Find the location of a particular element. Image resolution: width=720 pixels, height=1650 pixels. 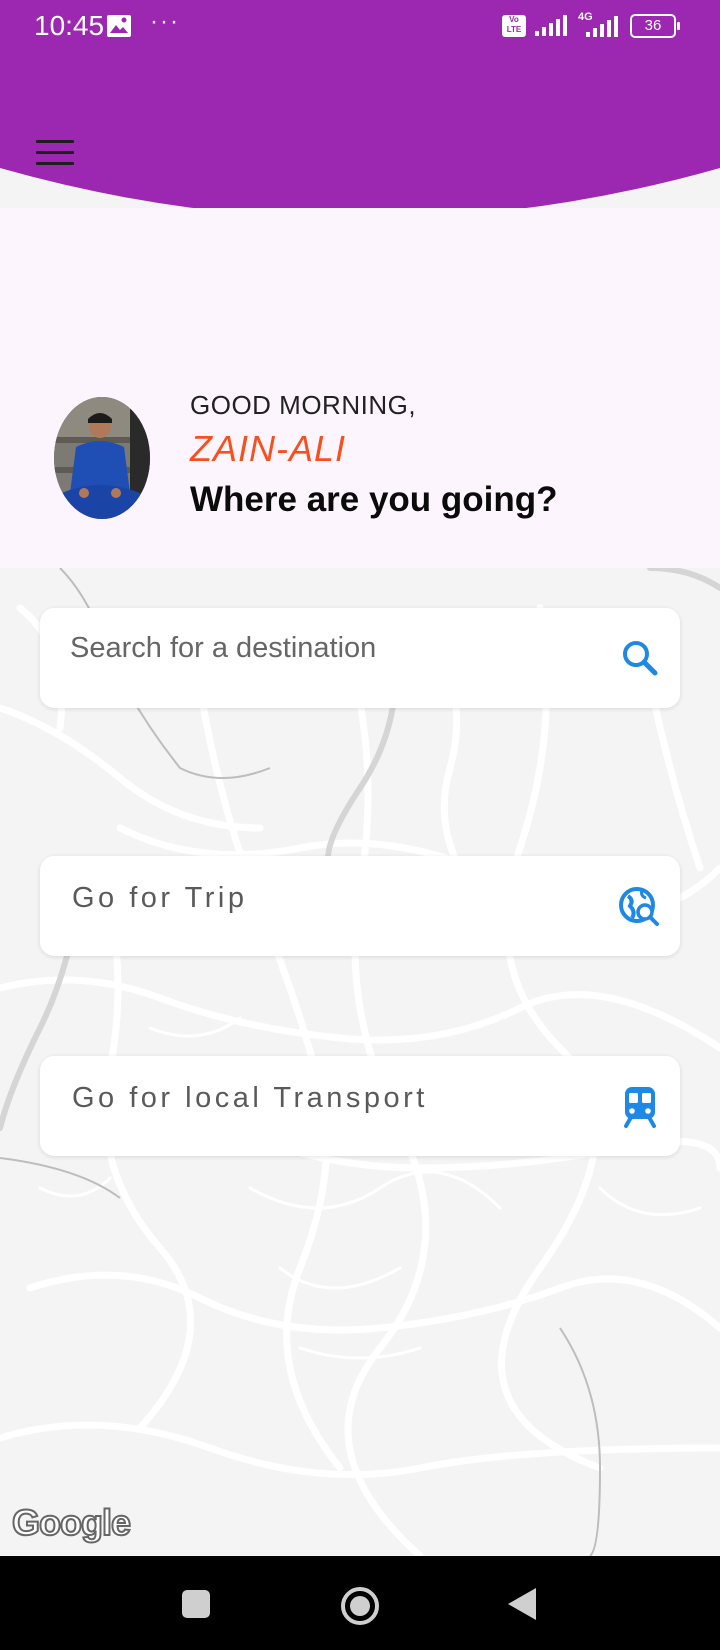

signal-4g-icon is located at coordinates (602, 26).